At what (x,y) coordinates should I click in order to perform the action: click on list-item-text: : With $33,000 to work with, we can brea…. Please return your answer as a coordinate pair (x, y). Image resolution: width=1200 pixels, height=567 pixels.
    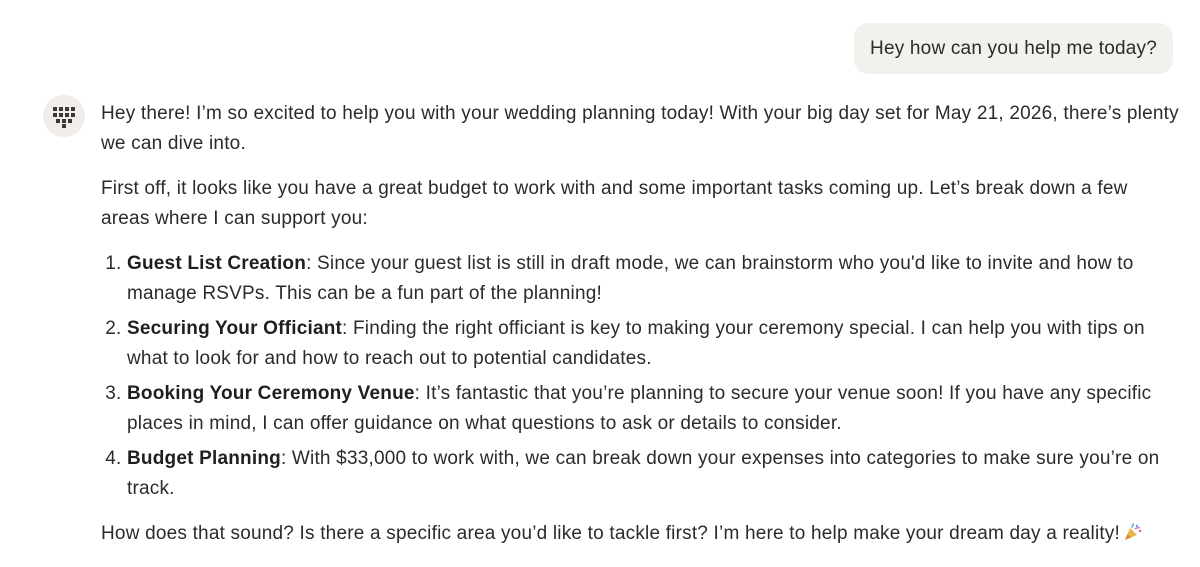
    Looking at the image, I should click on (643, 473).